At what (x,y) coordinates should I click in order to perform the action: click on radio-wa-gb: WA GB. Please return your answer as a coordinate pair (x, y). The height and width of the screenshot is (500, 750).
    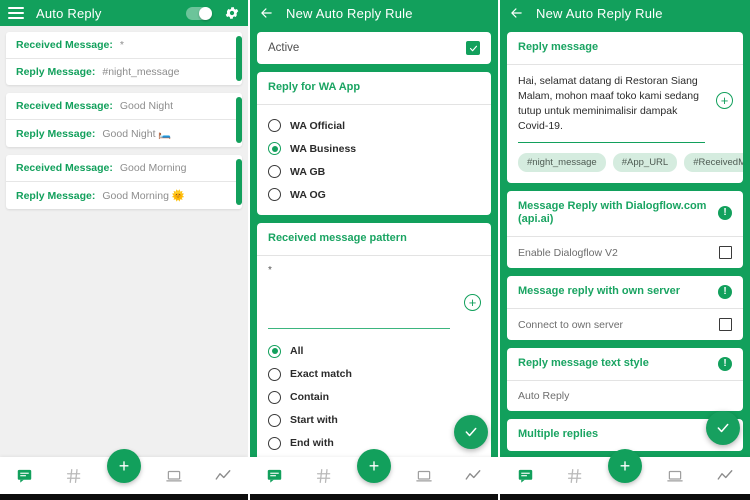
    Looking at the image, I should click on (374, 171).